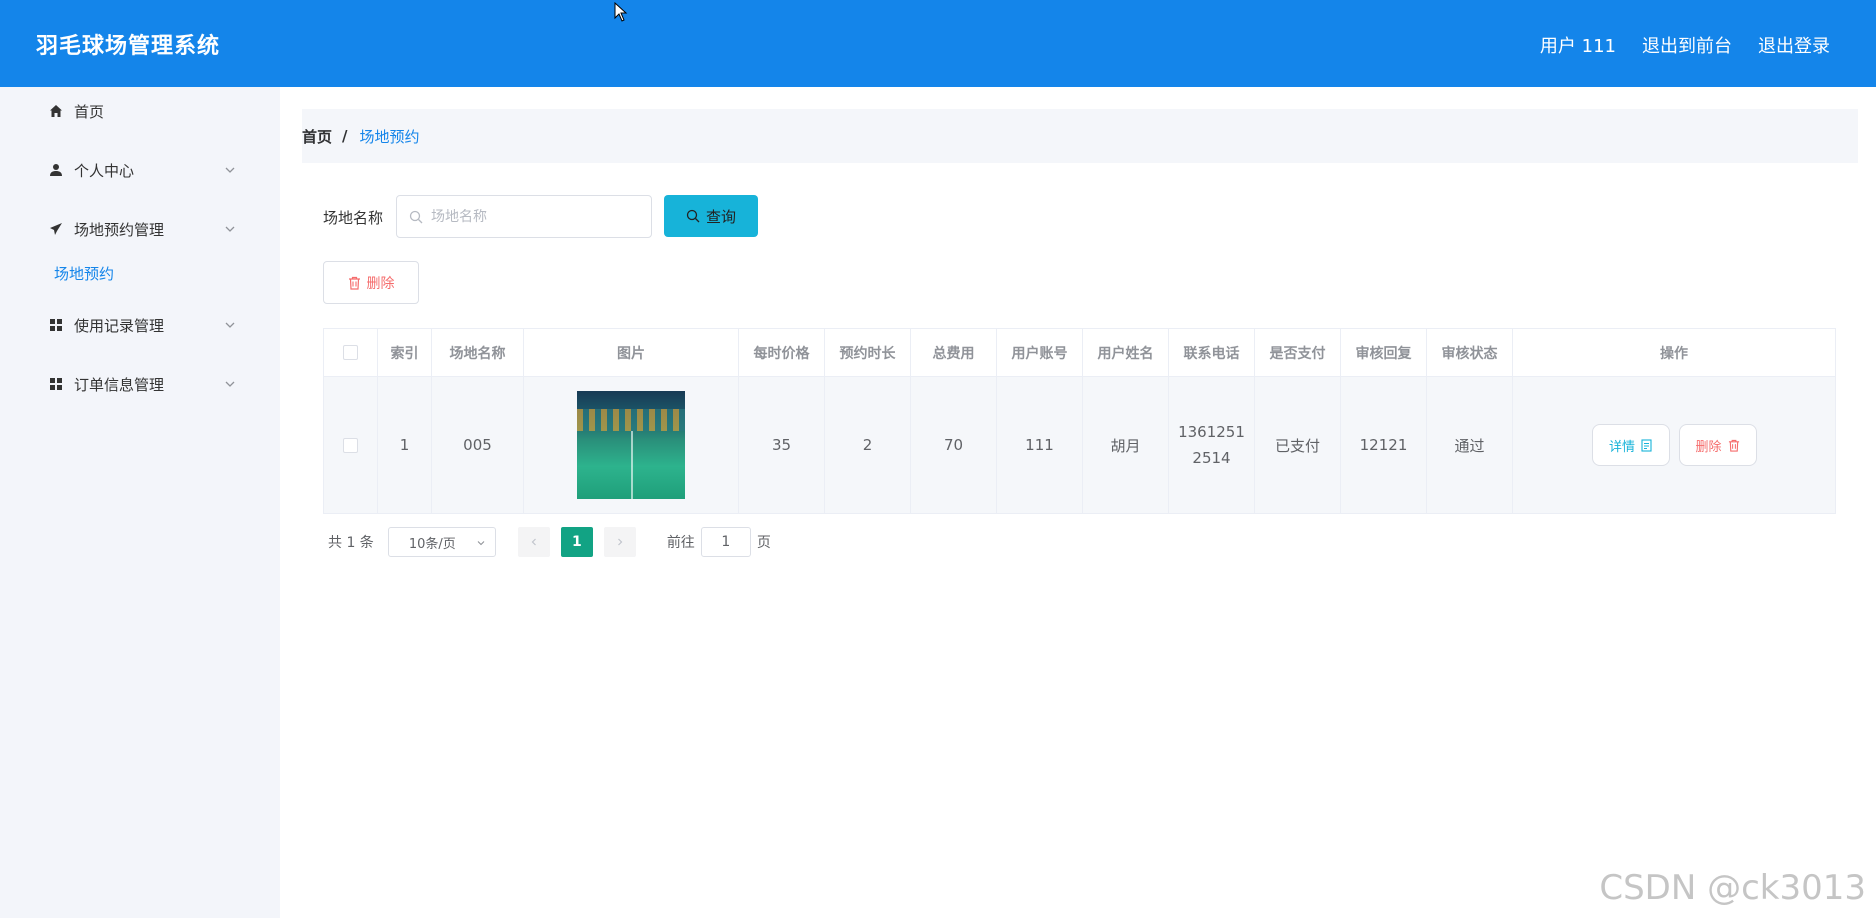  I want to click on sidebar-item-label: 个人中心, so click(104, 170).